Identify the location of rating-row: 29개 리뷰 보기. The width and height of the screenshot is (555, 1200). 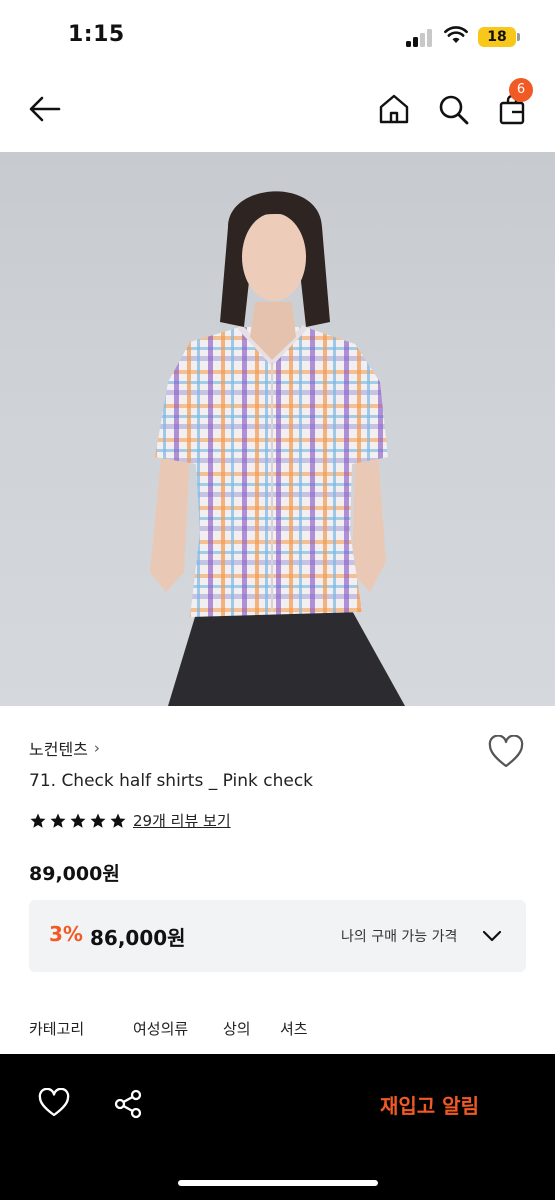
(130, 820).